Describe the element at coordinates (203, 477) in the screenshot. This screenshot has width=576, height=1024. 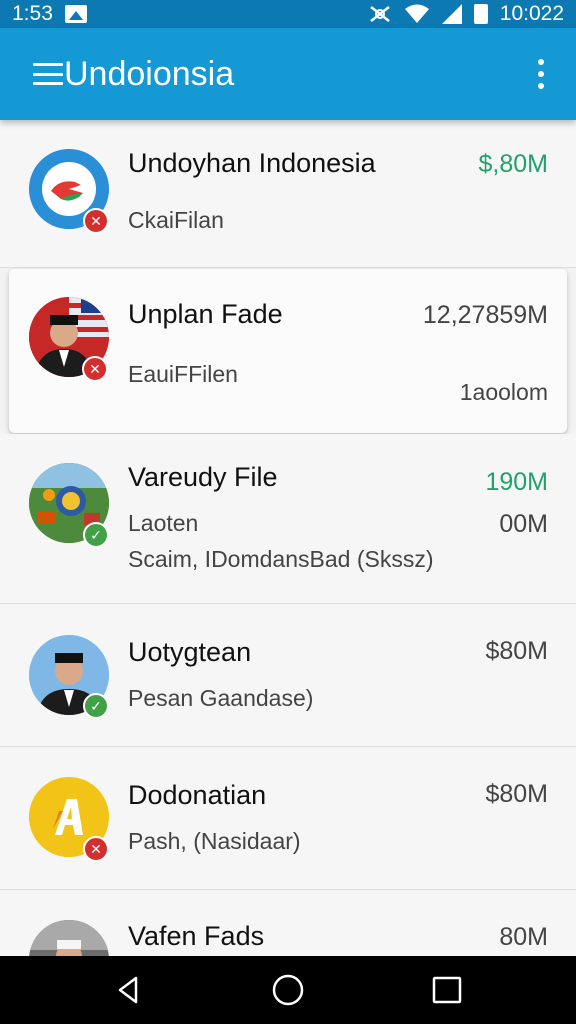
I see `item-title: Vareudy File` at that location.